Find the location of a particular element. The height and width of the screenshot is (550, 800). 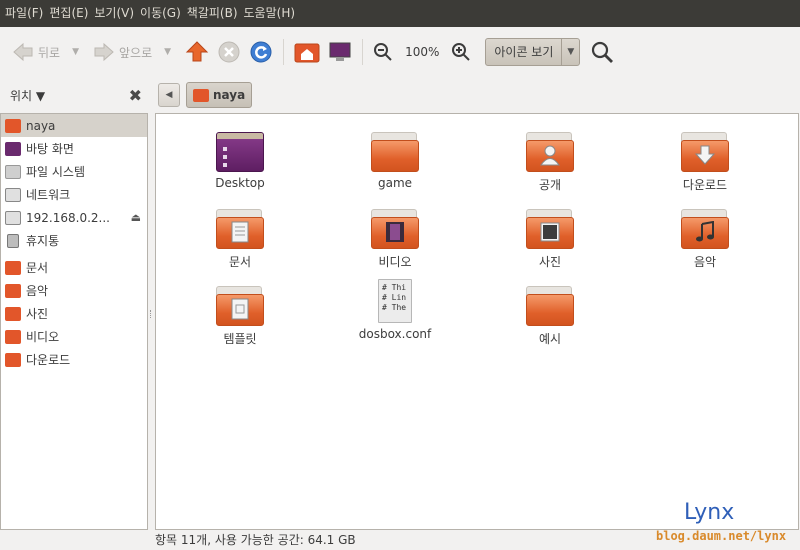

file-item-label: 다운로드 is located at coordinates (705, 185).